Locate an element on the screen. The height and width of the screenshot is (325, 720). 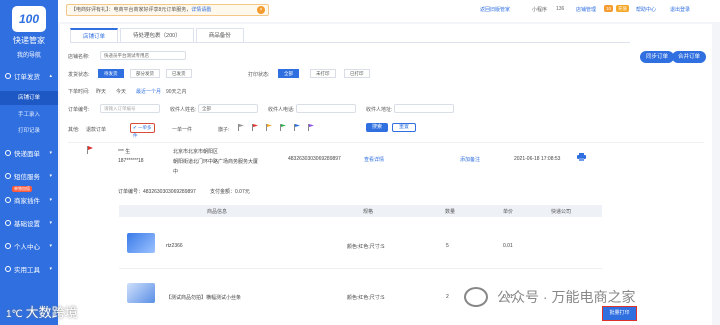
watermark-left-text: 大数跨境 is located at coordinates (51, 312).